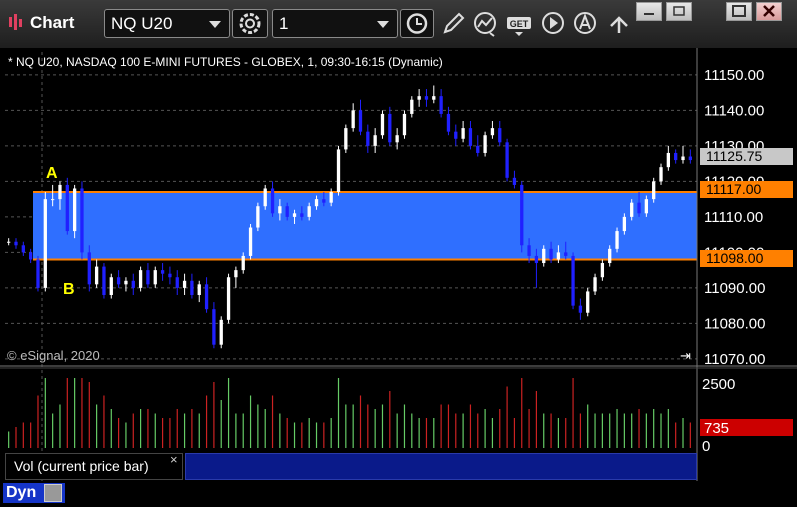 This screenshot has width=797, height=507. I want to click on close-icon: ×, so click(174, 459).